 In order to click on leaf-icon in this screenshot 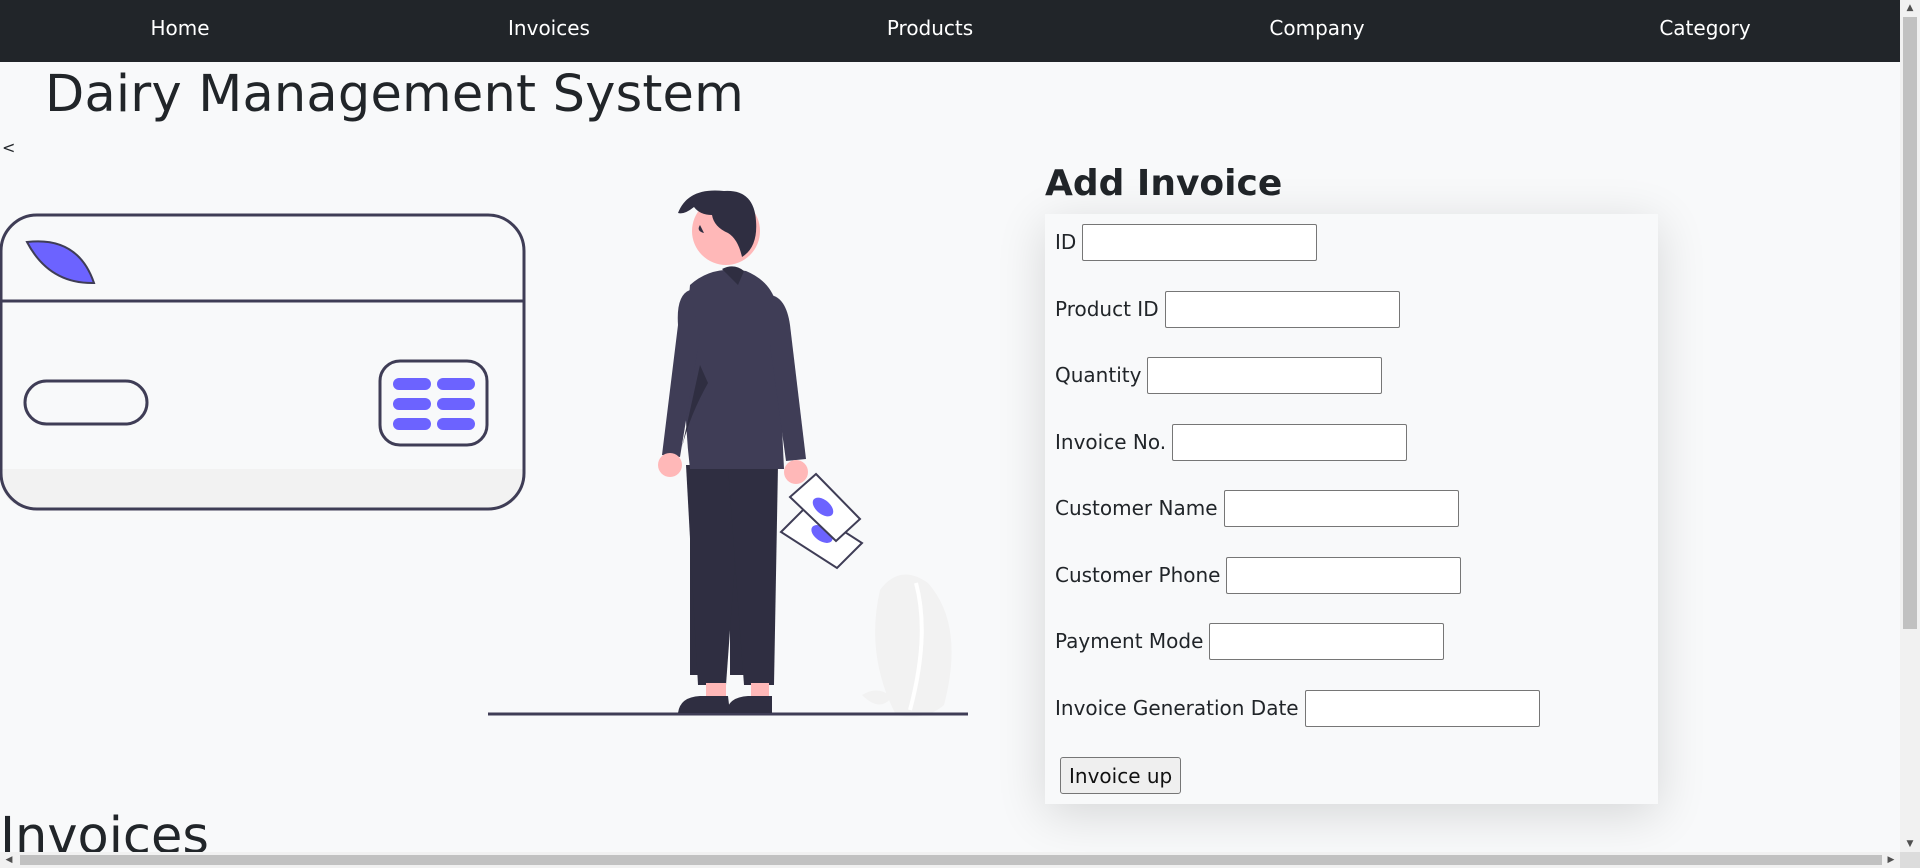, I will do `click(60, 262)`.